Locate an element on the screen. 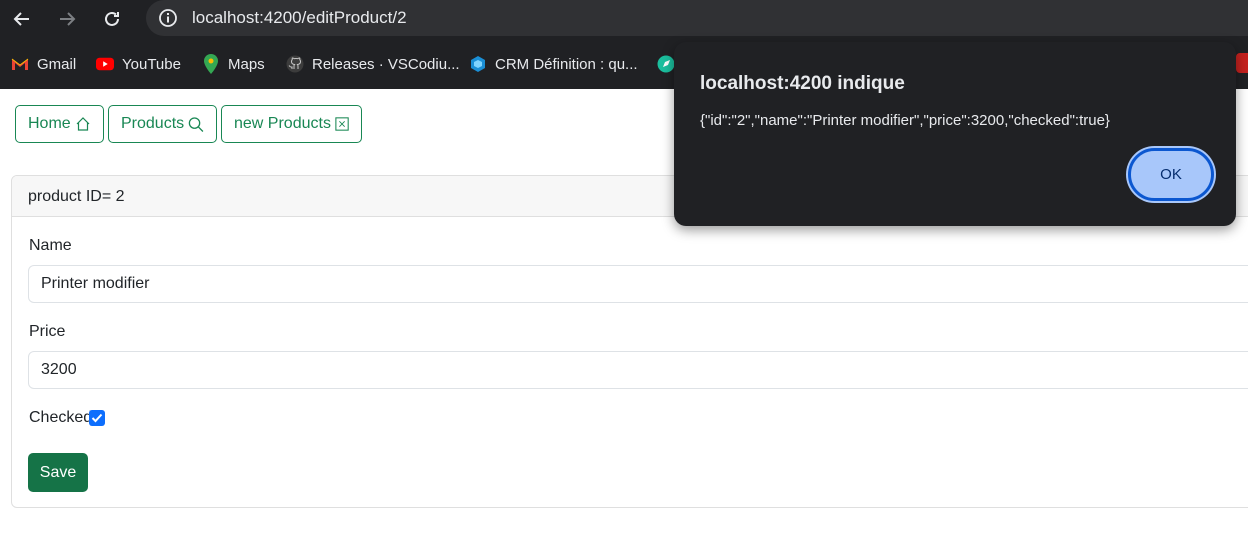 Image resolution: width=1248 pixels, height=538 pixels. price-input is located at coordinates (638, 370).